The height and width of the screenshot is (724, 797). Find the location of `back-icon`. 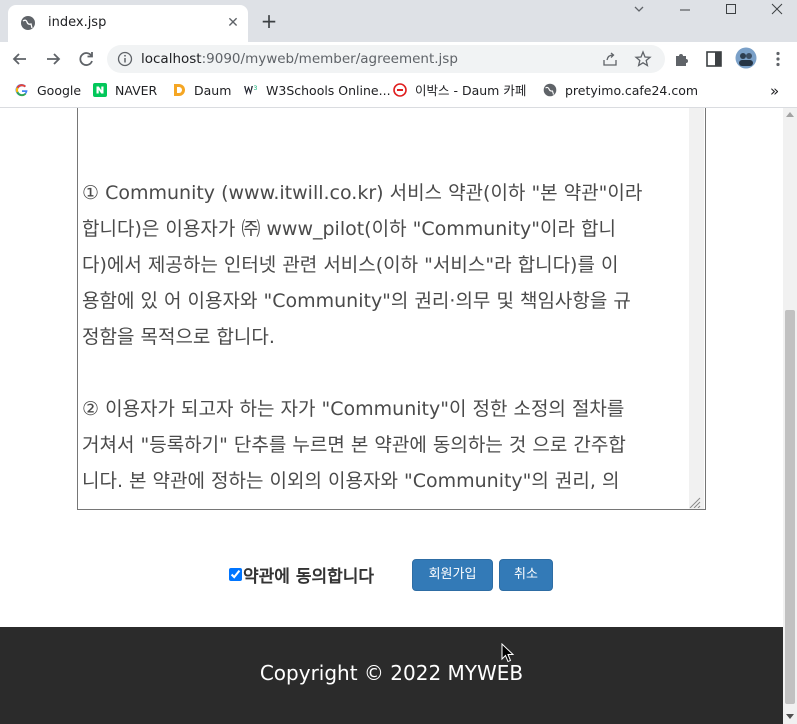

back-icon is located at coordinates (20, 59).